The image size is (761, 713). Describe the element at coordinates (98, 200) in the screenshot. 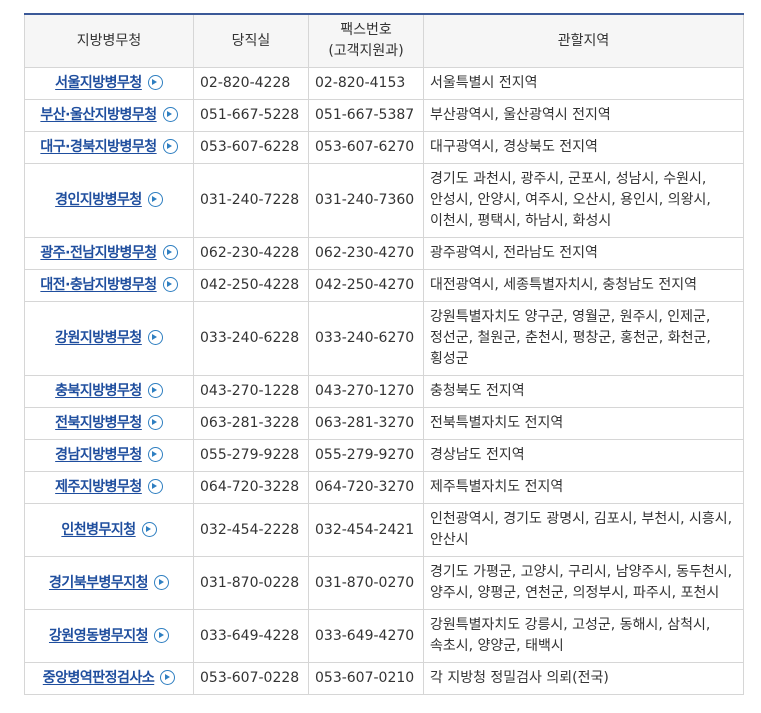

I see `office-link: 경인지방병무청` at that location.